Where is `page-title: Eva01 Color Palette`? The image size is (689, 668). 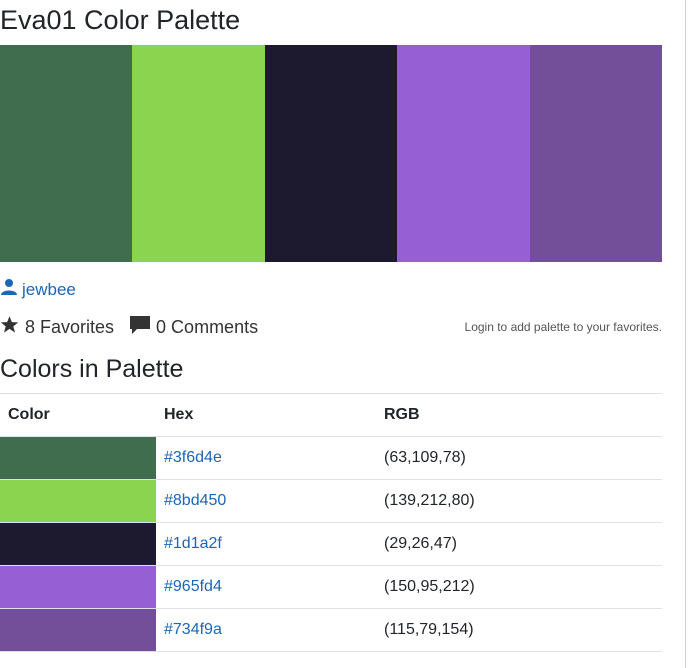
page-title: Eva01 Color Palette is located at coordinates (120, 20).